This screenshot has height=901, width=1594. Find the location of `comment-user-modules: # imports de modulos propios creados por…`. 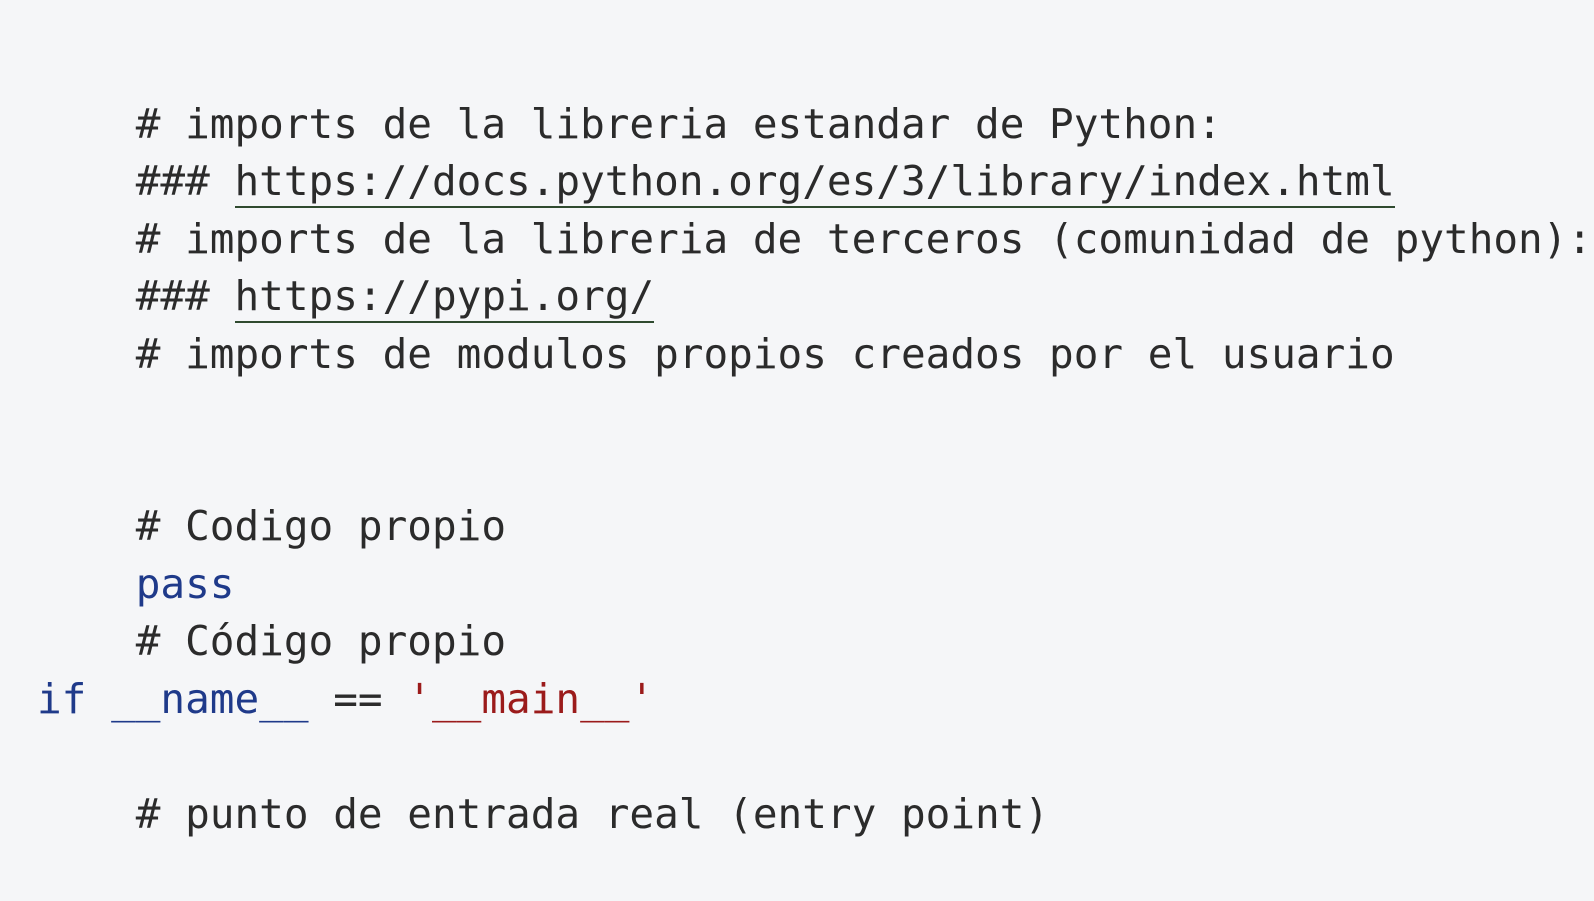

comment-user-modules: # imports de modulos propios creados por… is located at coordinates (765, 353).